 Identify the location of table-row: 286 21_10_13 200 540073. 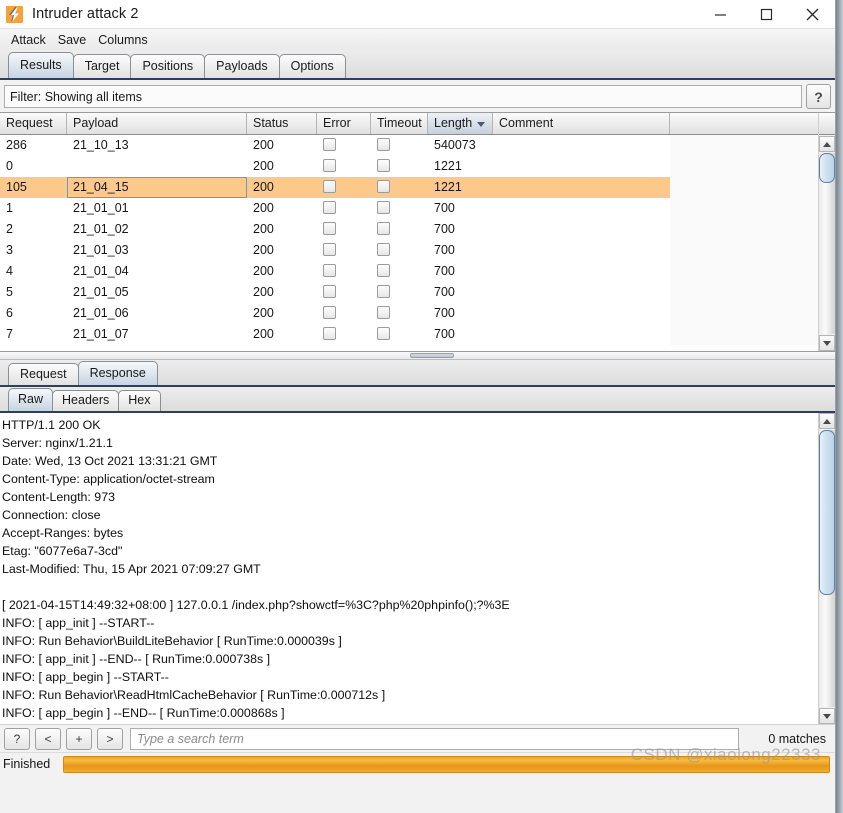
(409, 145).